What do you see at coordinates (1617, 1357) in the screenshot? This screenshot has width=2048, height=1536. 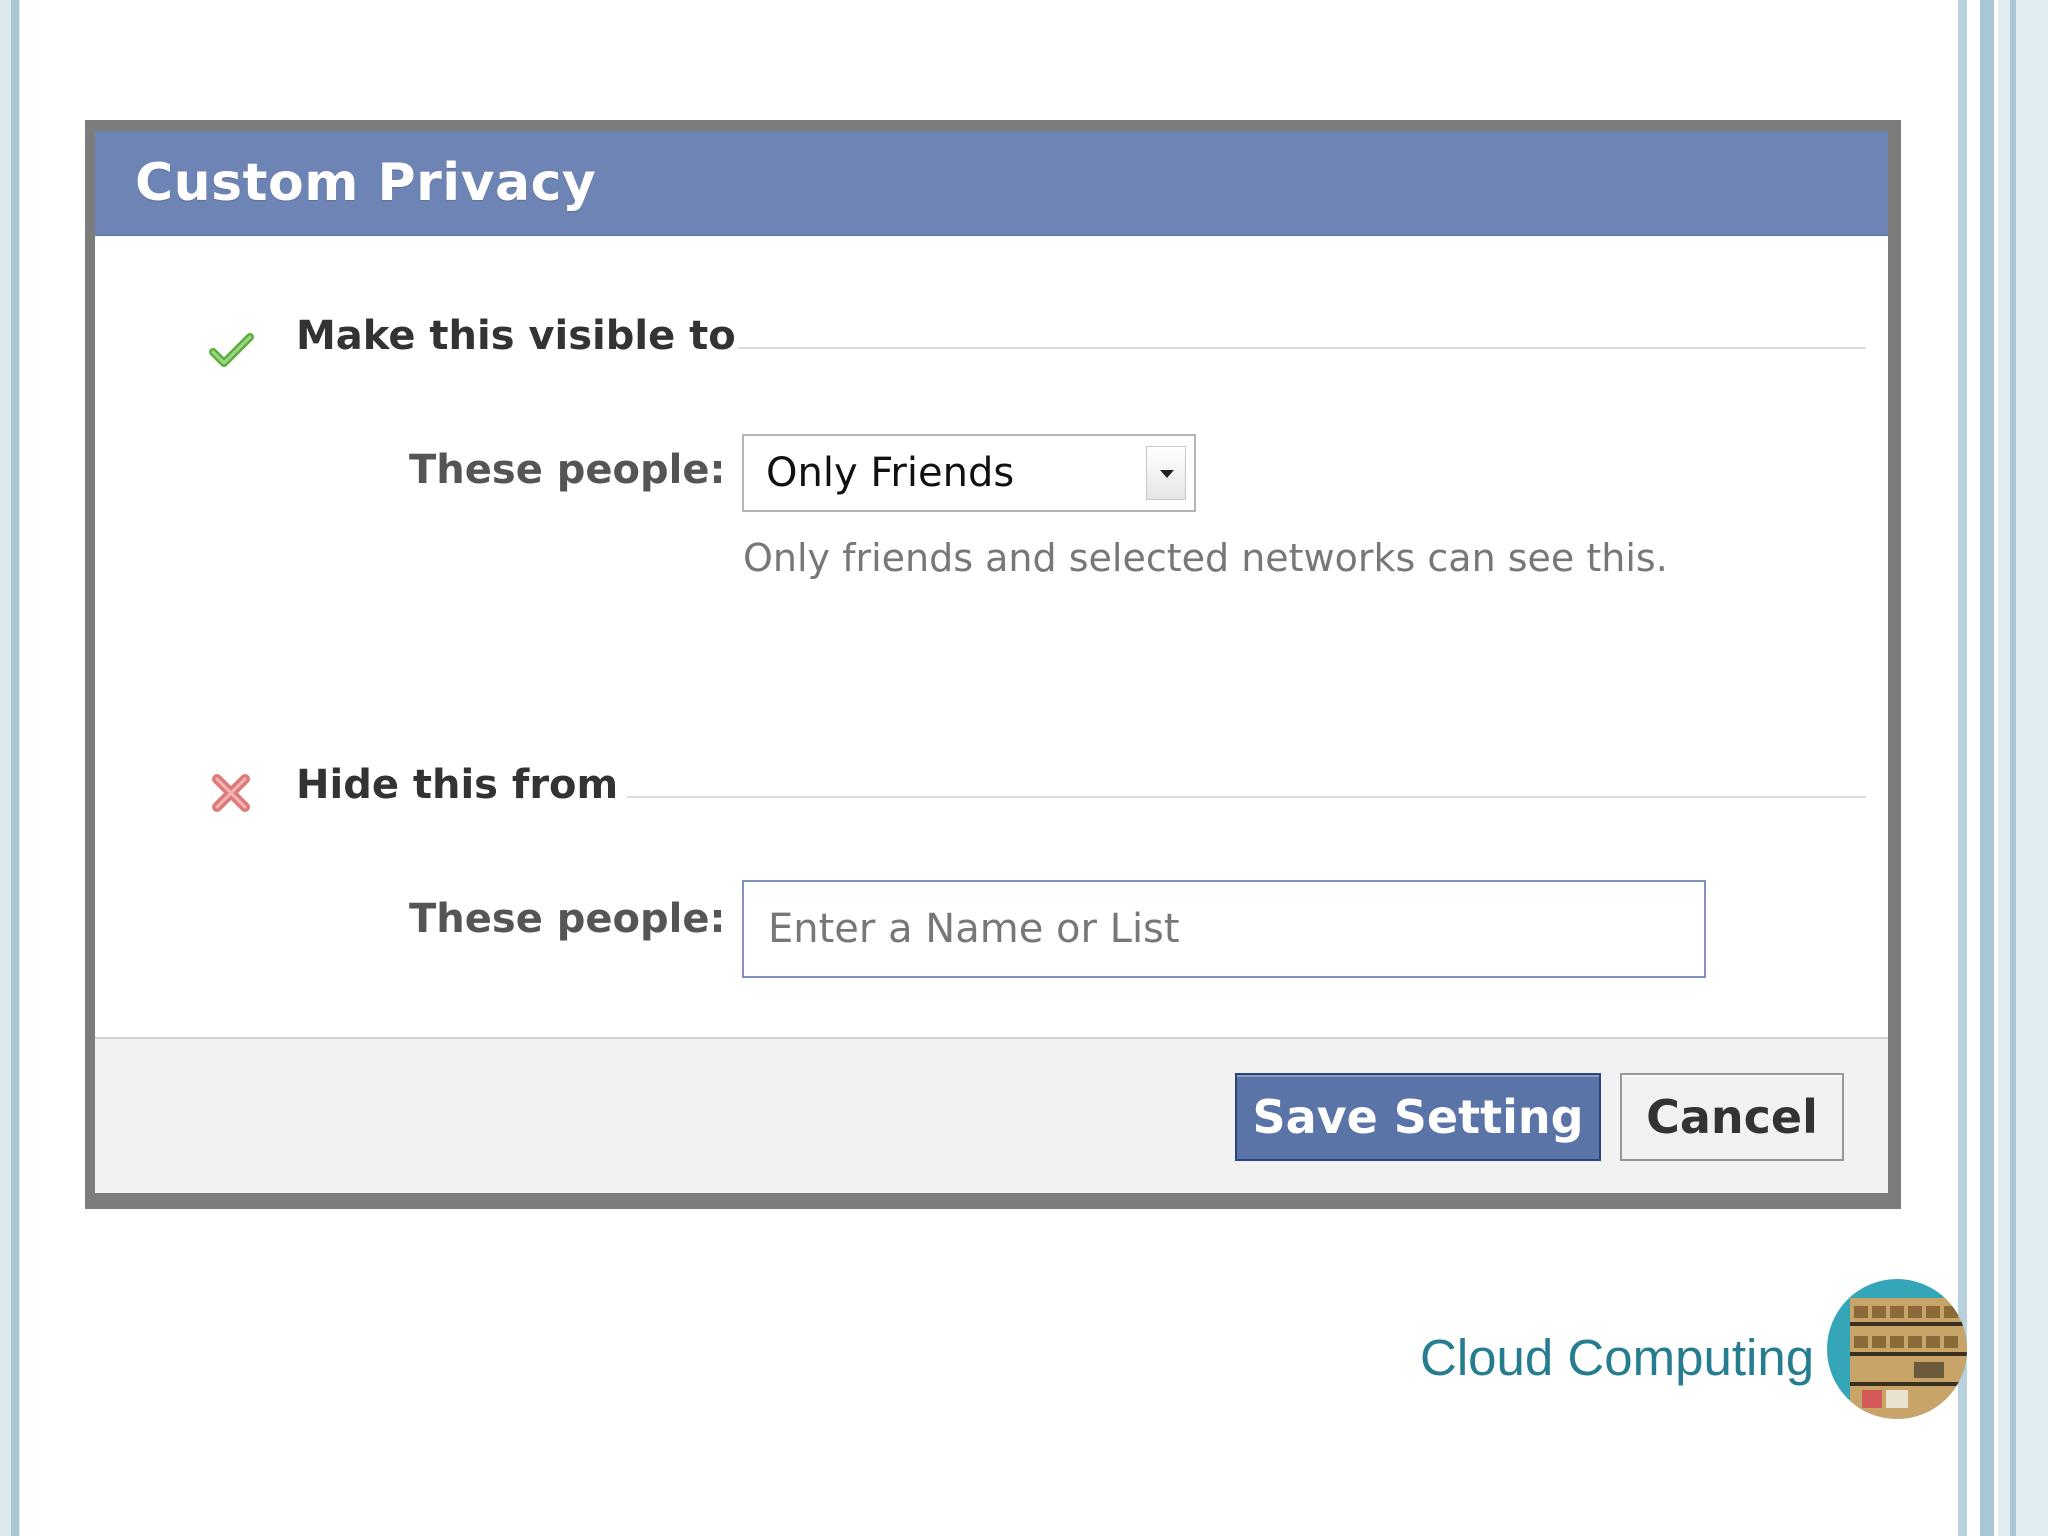 I see `slide-footer-text: Cloud Computing` at bounding box center [1617, 1357].